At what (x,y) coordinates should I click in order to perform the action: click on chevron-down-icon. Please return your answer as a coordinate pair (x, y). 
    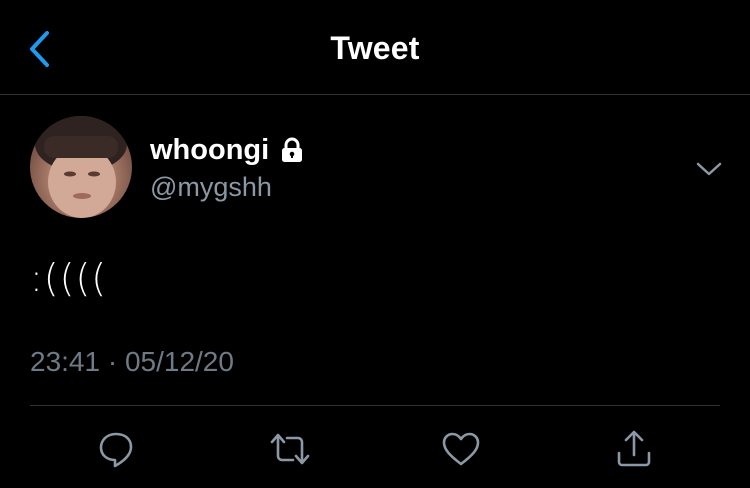
    Looking at the image, I should click on (709, 169).